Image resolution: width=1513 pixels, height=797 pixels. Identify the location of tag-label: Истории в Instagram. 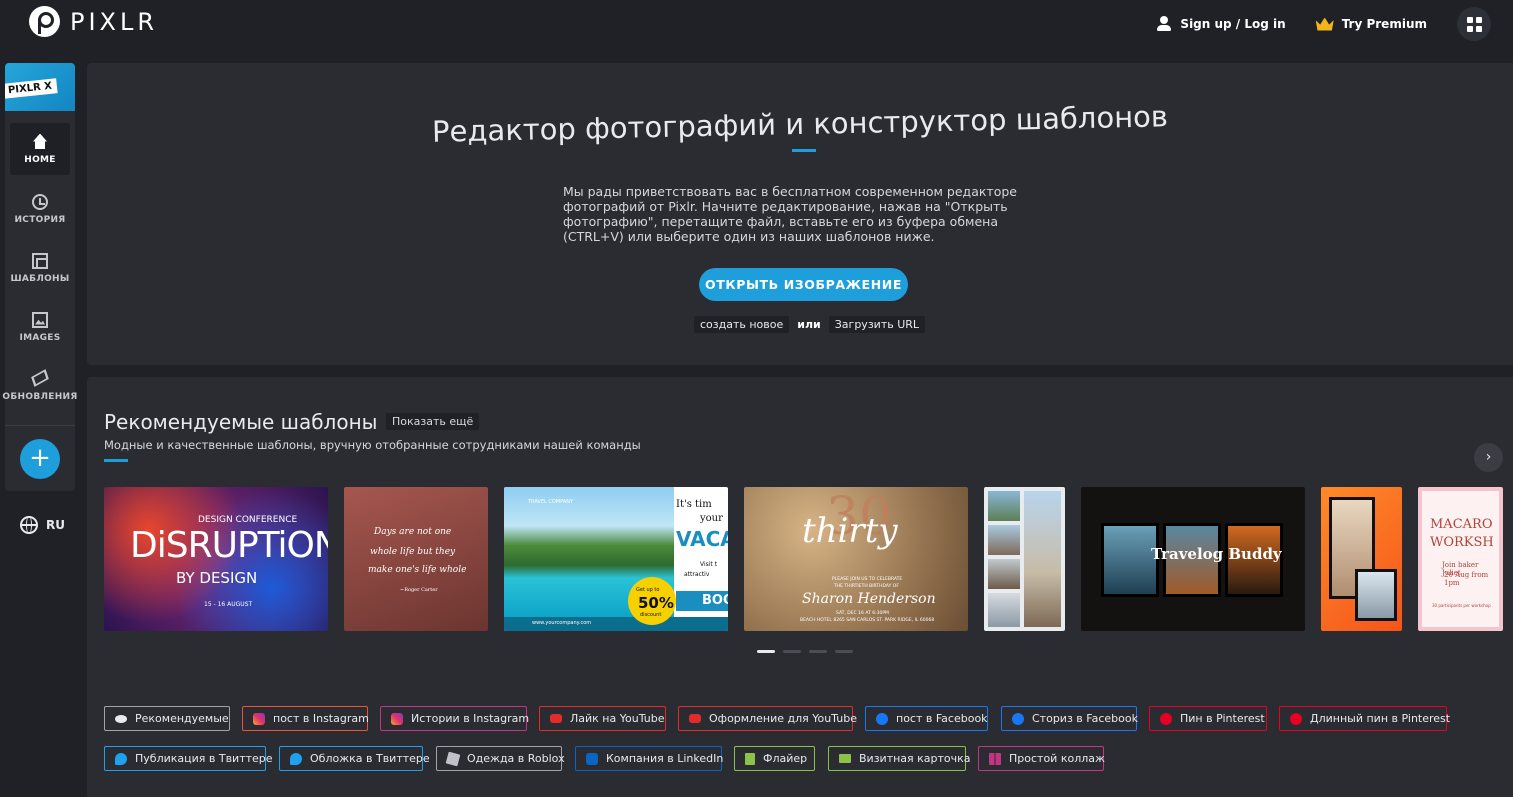
(470, 718).